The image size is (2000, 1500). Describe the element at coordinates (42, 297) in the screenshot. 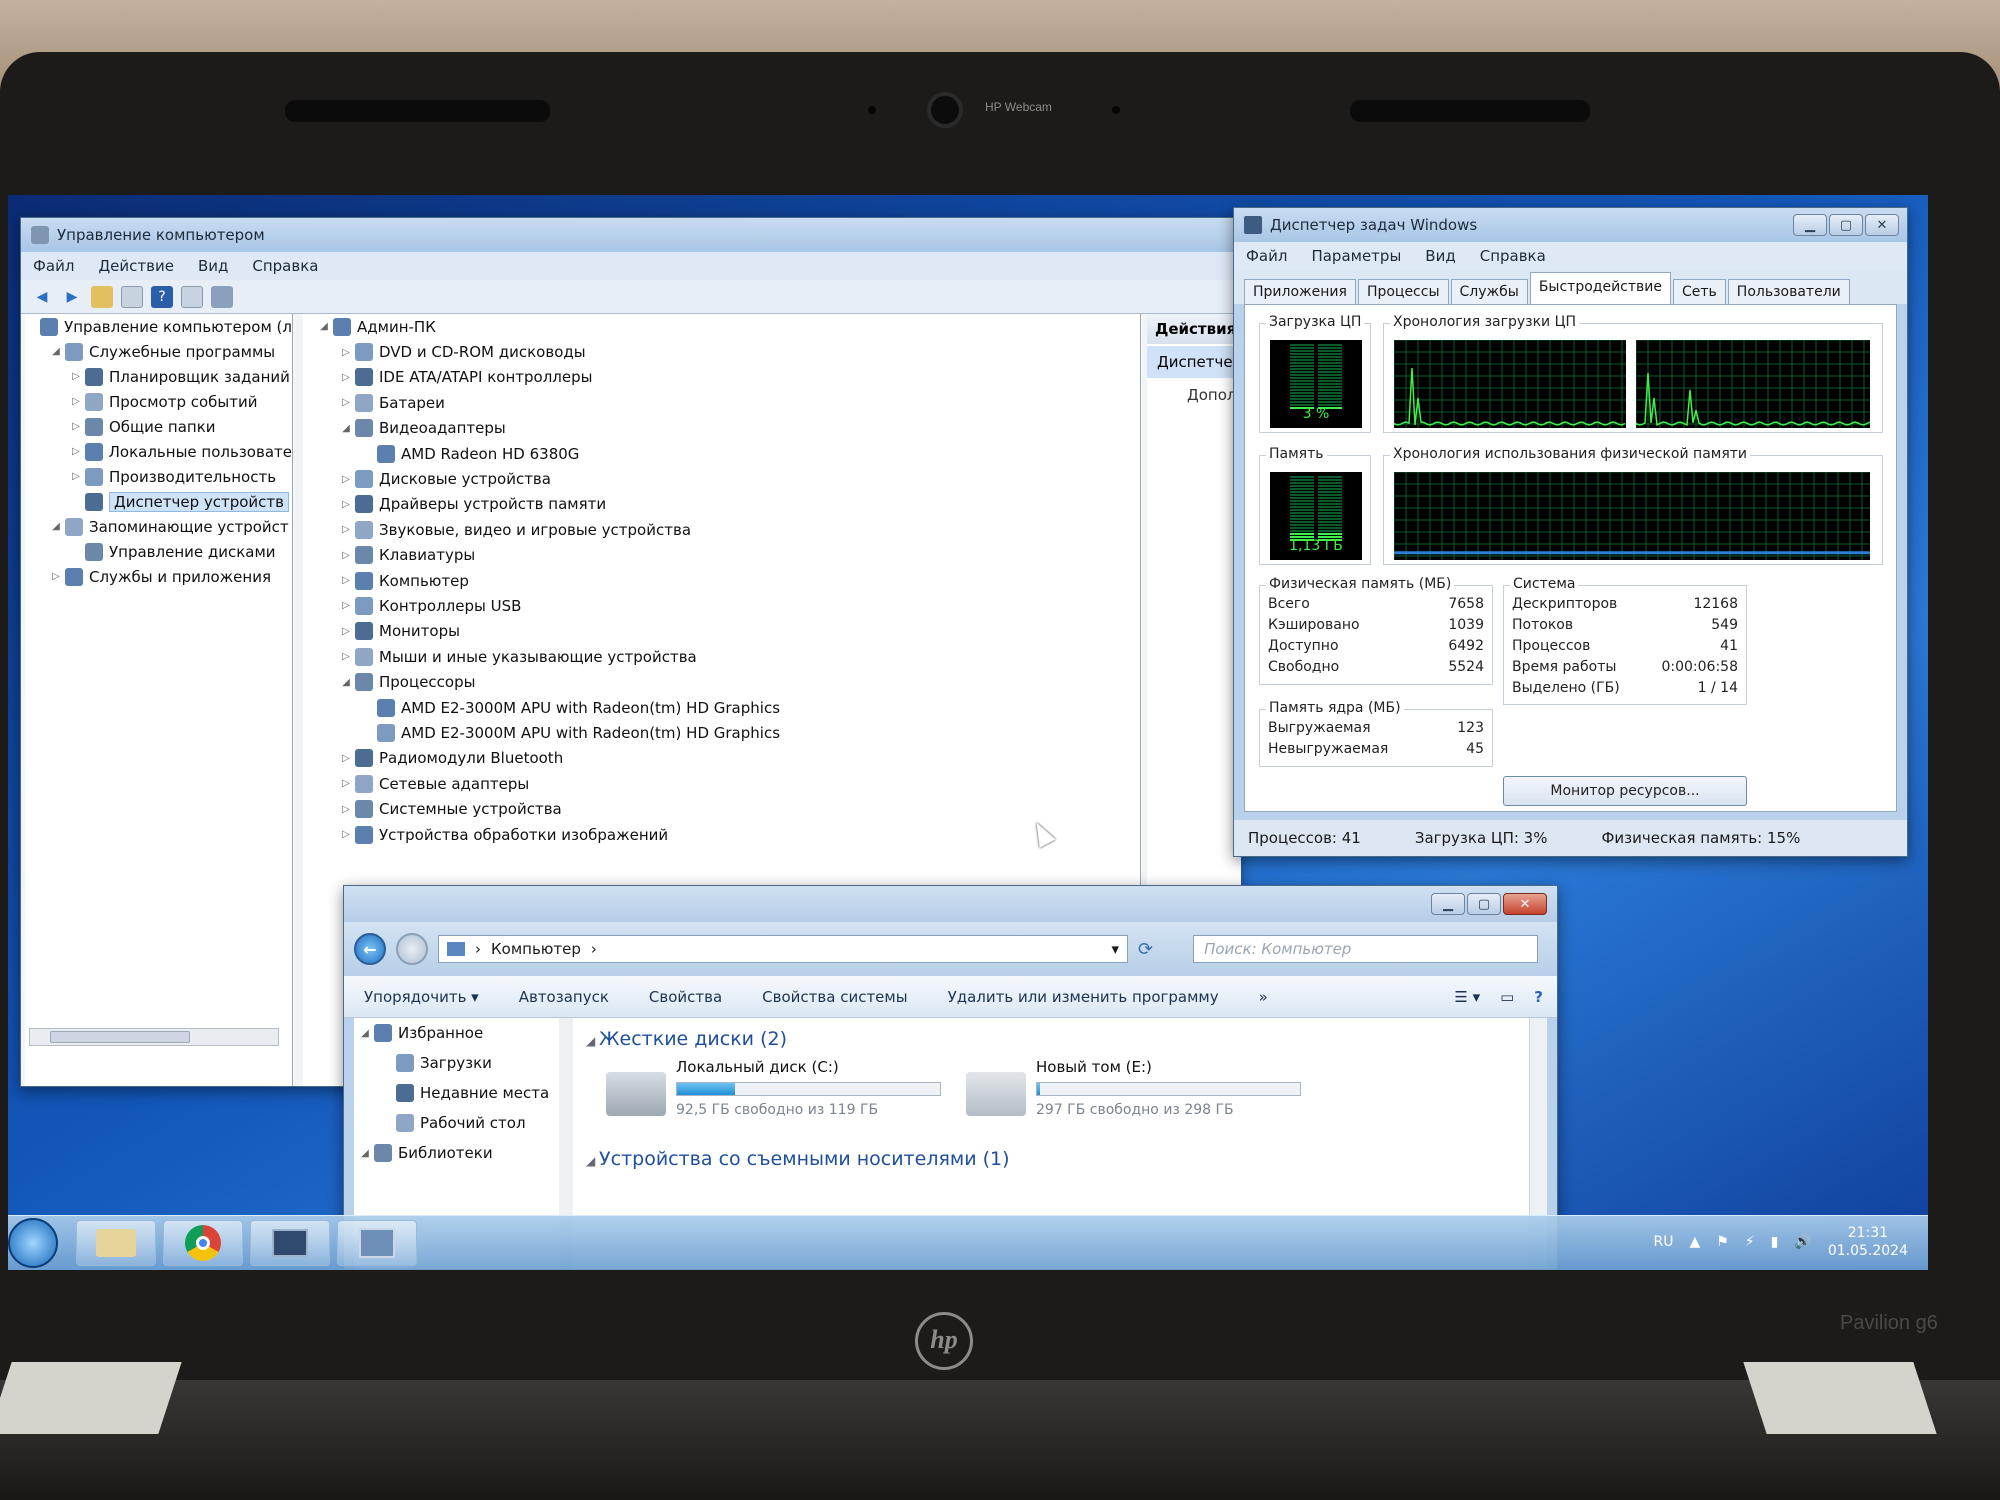

I see `back-arrow-icon: ◀` at that location.